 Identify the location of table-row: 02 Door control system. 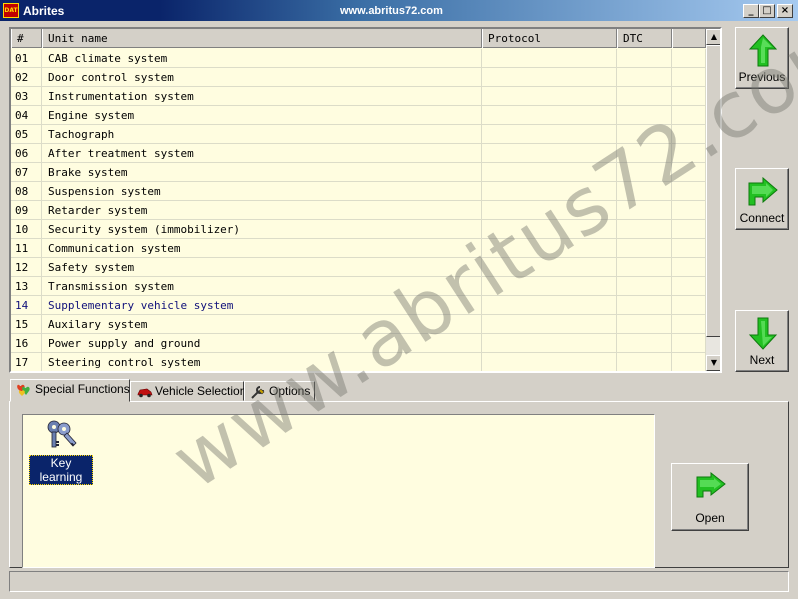
(358, 77).